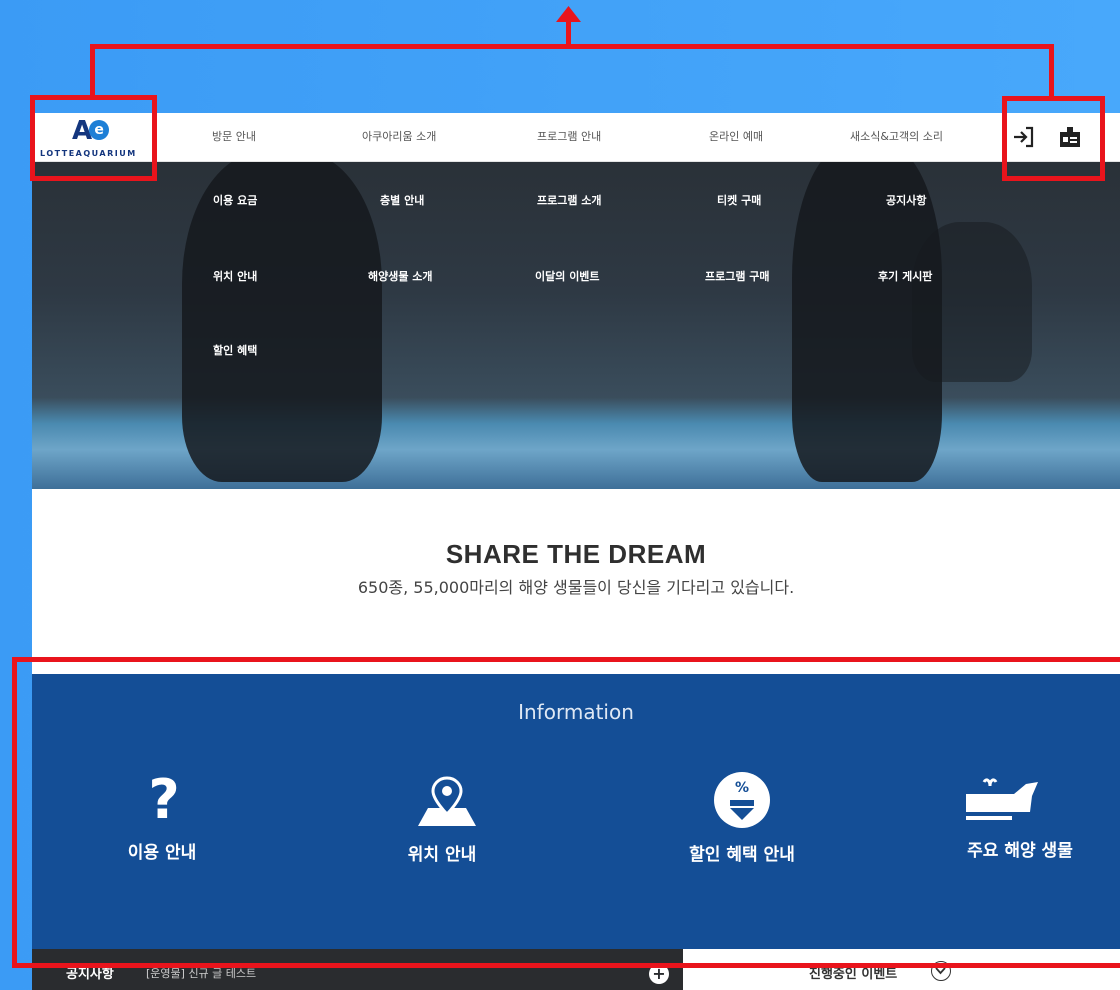 The image size is (1120, 990). What do you see at coordinates (235, 350) in the screenshot?
I see `submenu-discount: 할인 혜택` at bounding box center [235, 350].